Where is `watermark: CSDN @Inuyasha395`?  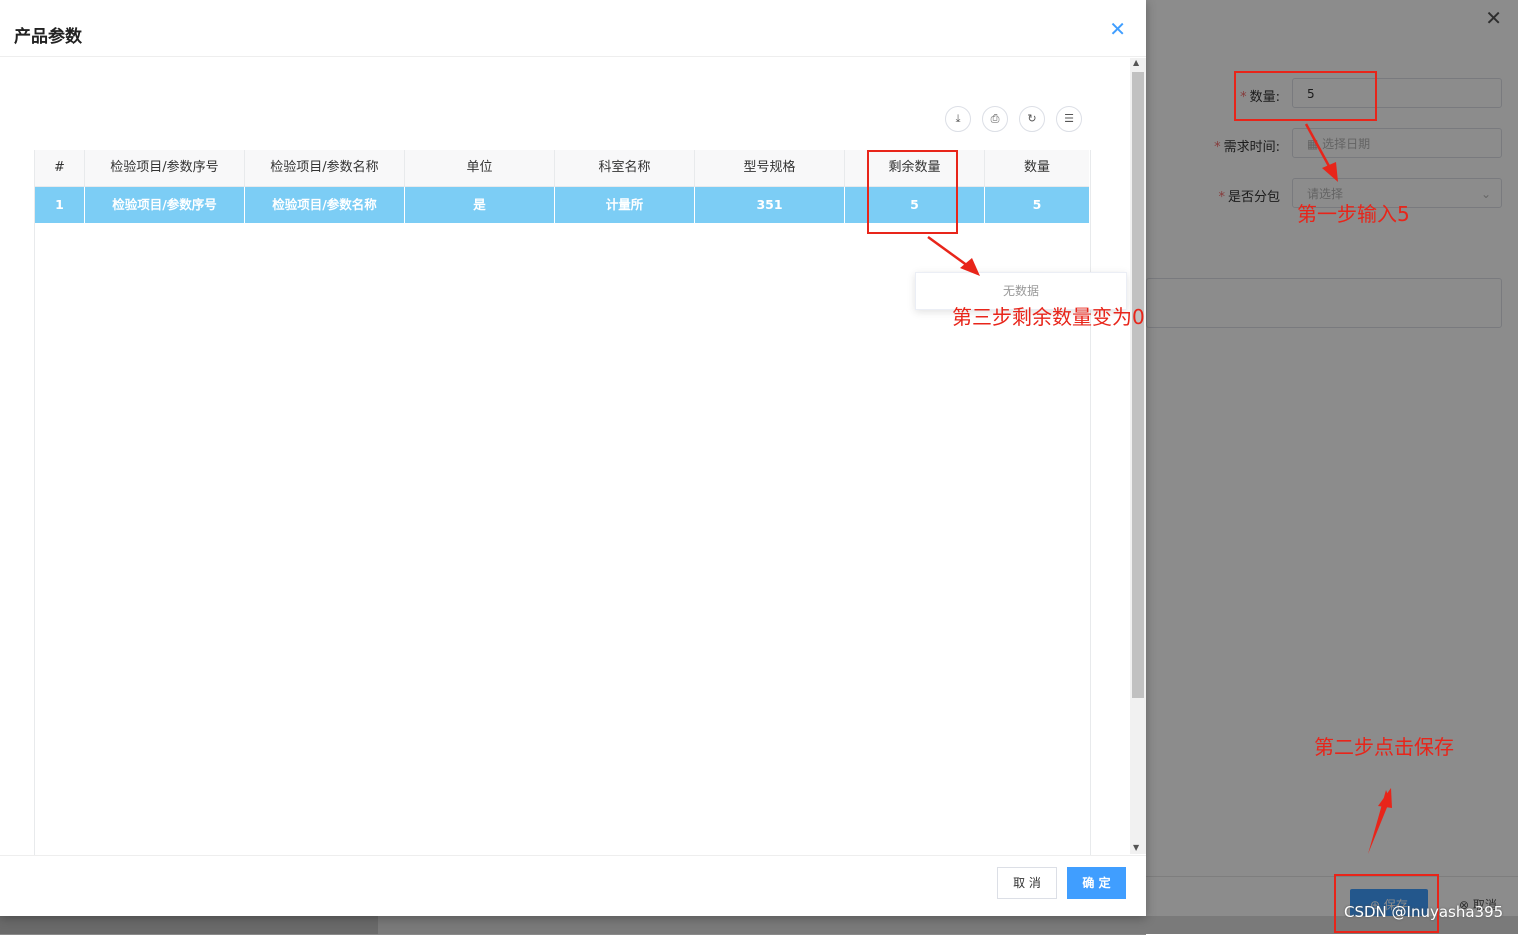 watermark: CSDN @Inuyasha395 is located at coordinates (1424, 912).